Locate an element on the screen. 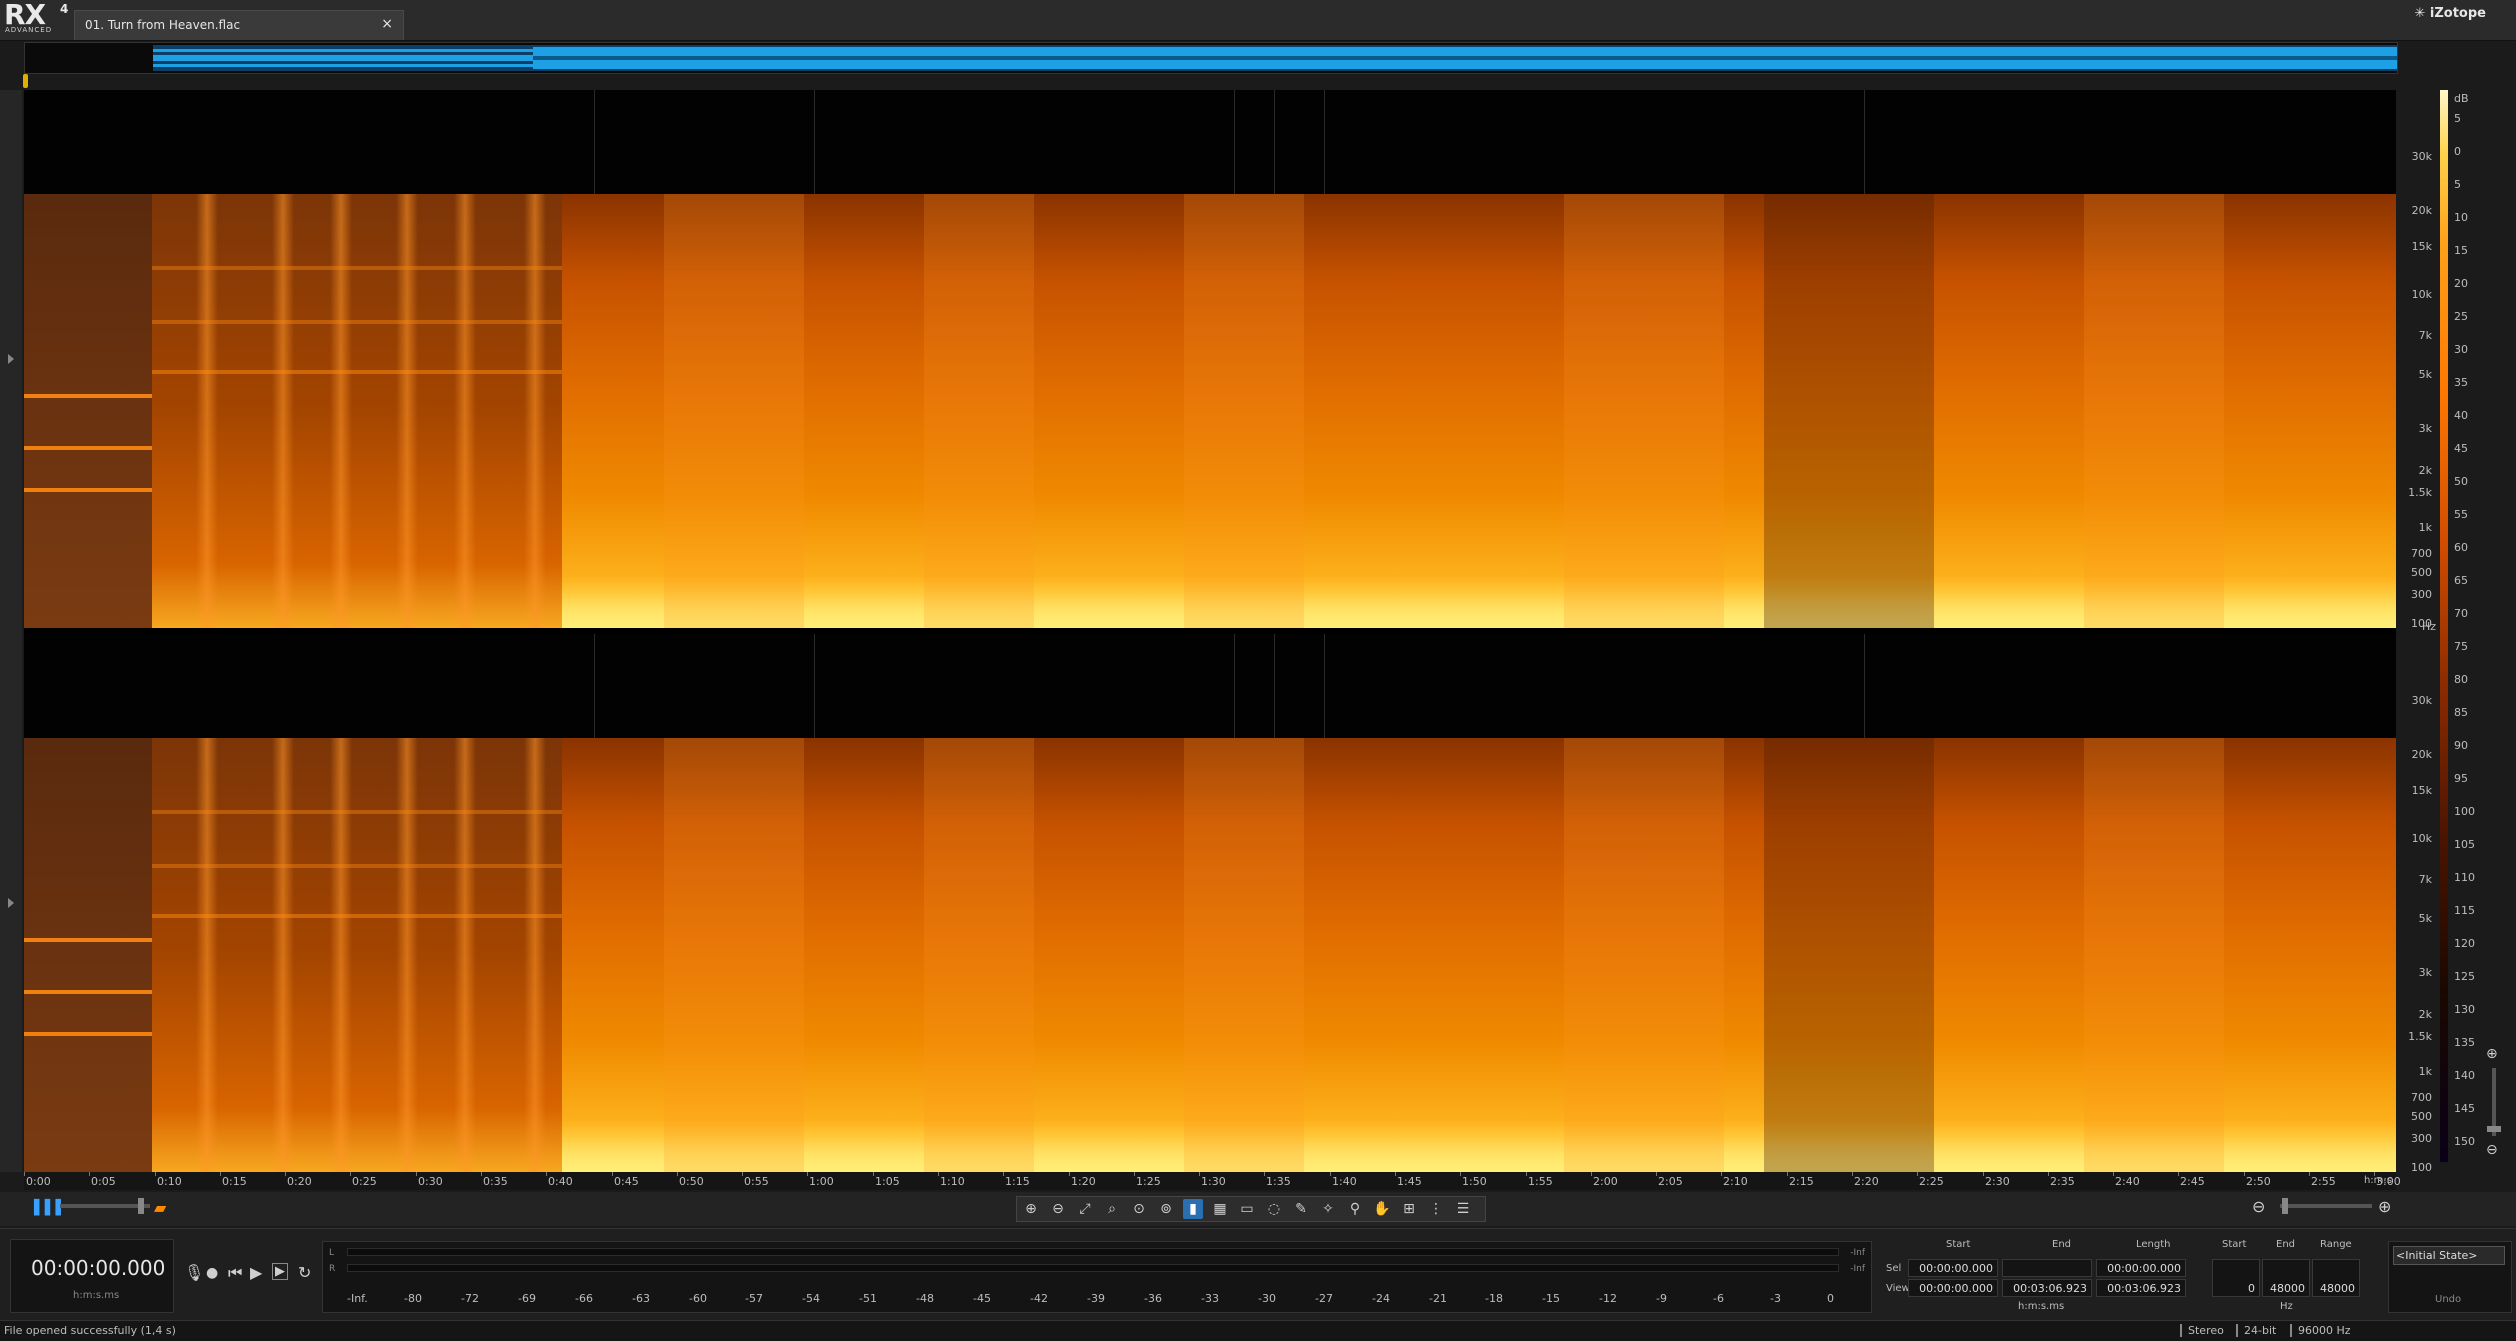 The width and height of the screenshot is (2516, 1341). waveform-overview is located at coordinates (1211, 58).